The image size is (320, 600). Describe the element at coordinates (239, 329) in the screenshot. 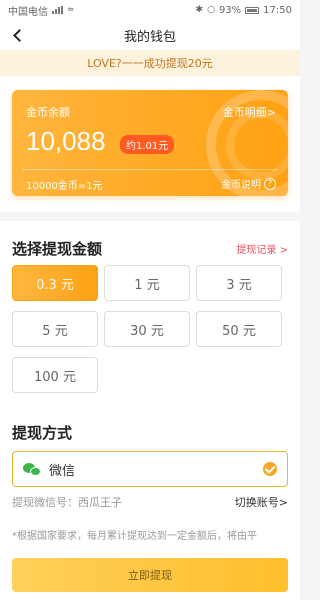

I see `amount-option-50: 50 元` at that location.